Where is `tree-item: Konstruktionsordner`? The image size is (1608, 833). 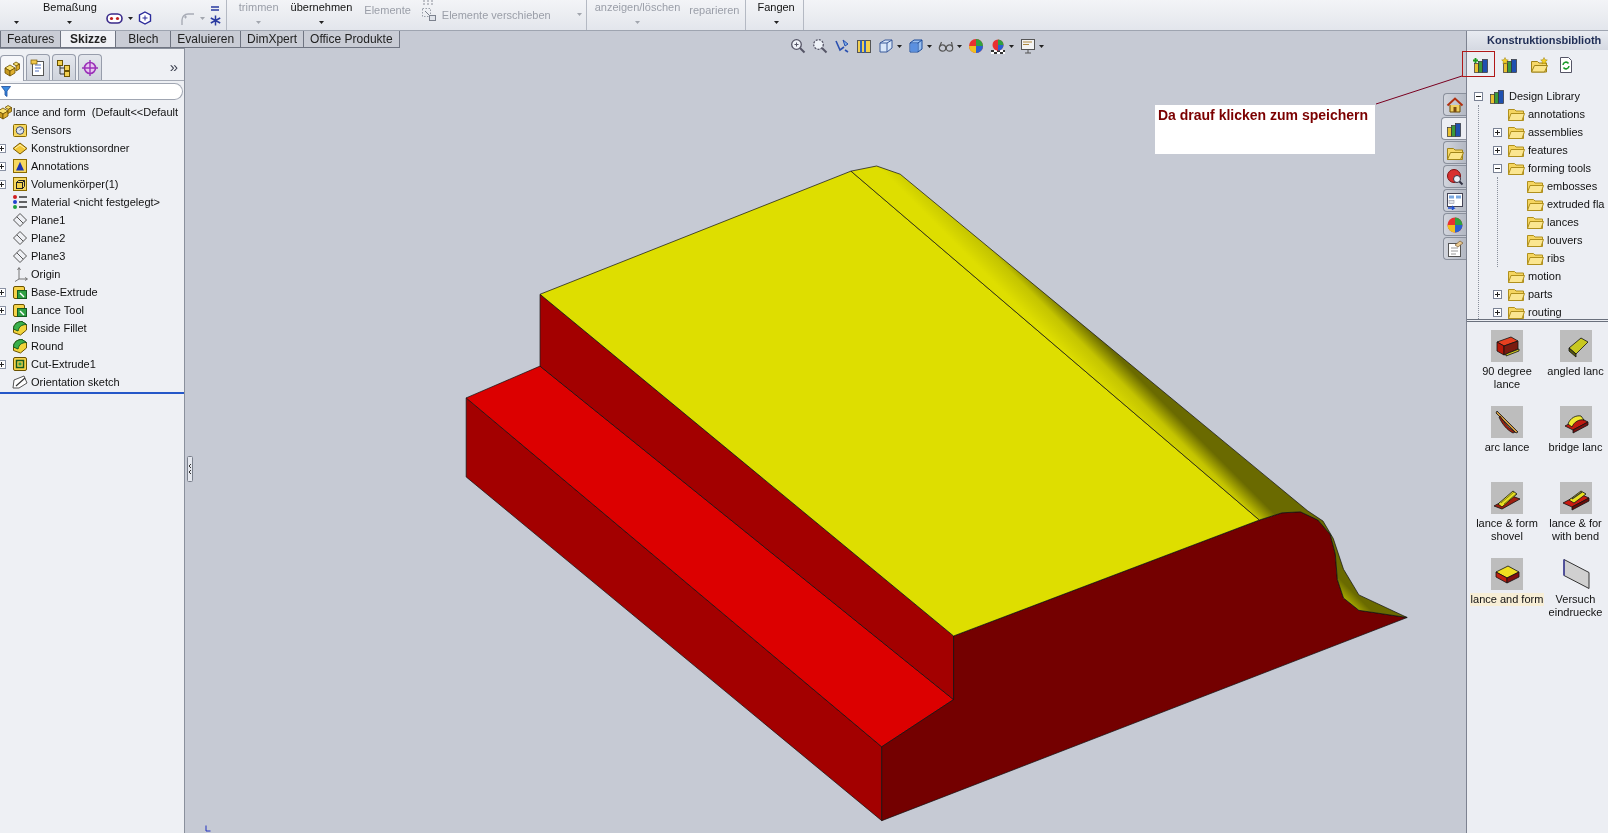
tree-item: Konstruktionsordner is located at coordinates (80, 148).